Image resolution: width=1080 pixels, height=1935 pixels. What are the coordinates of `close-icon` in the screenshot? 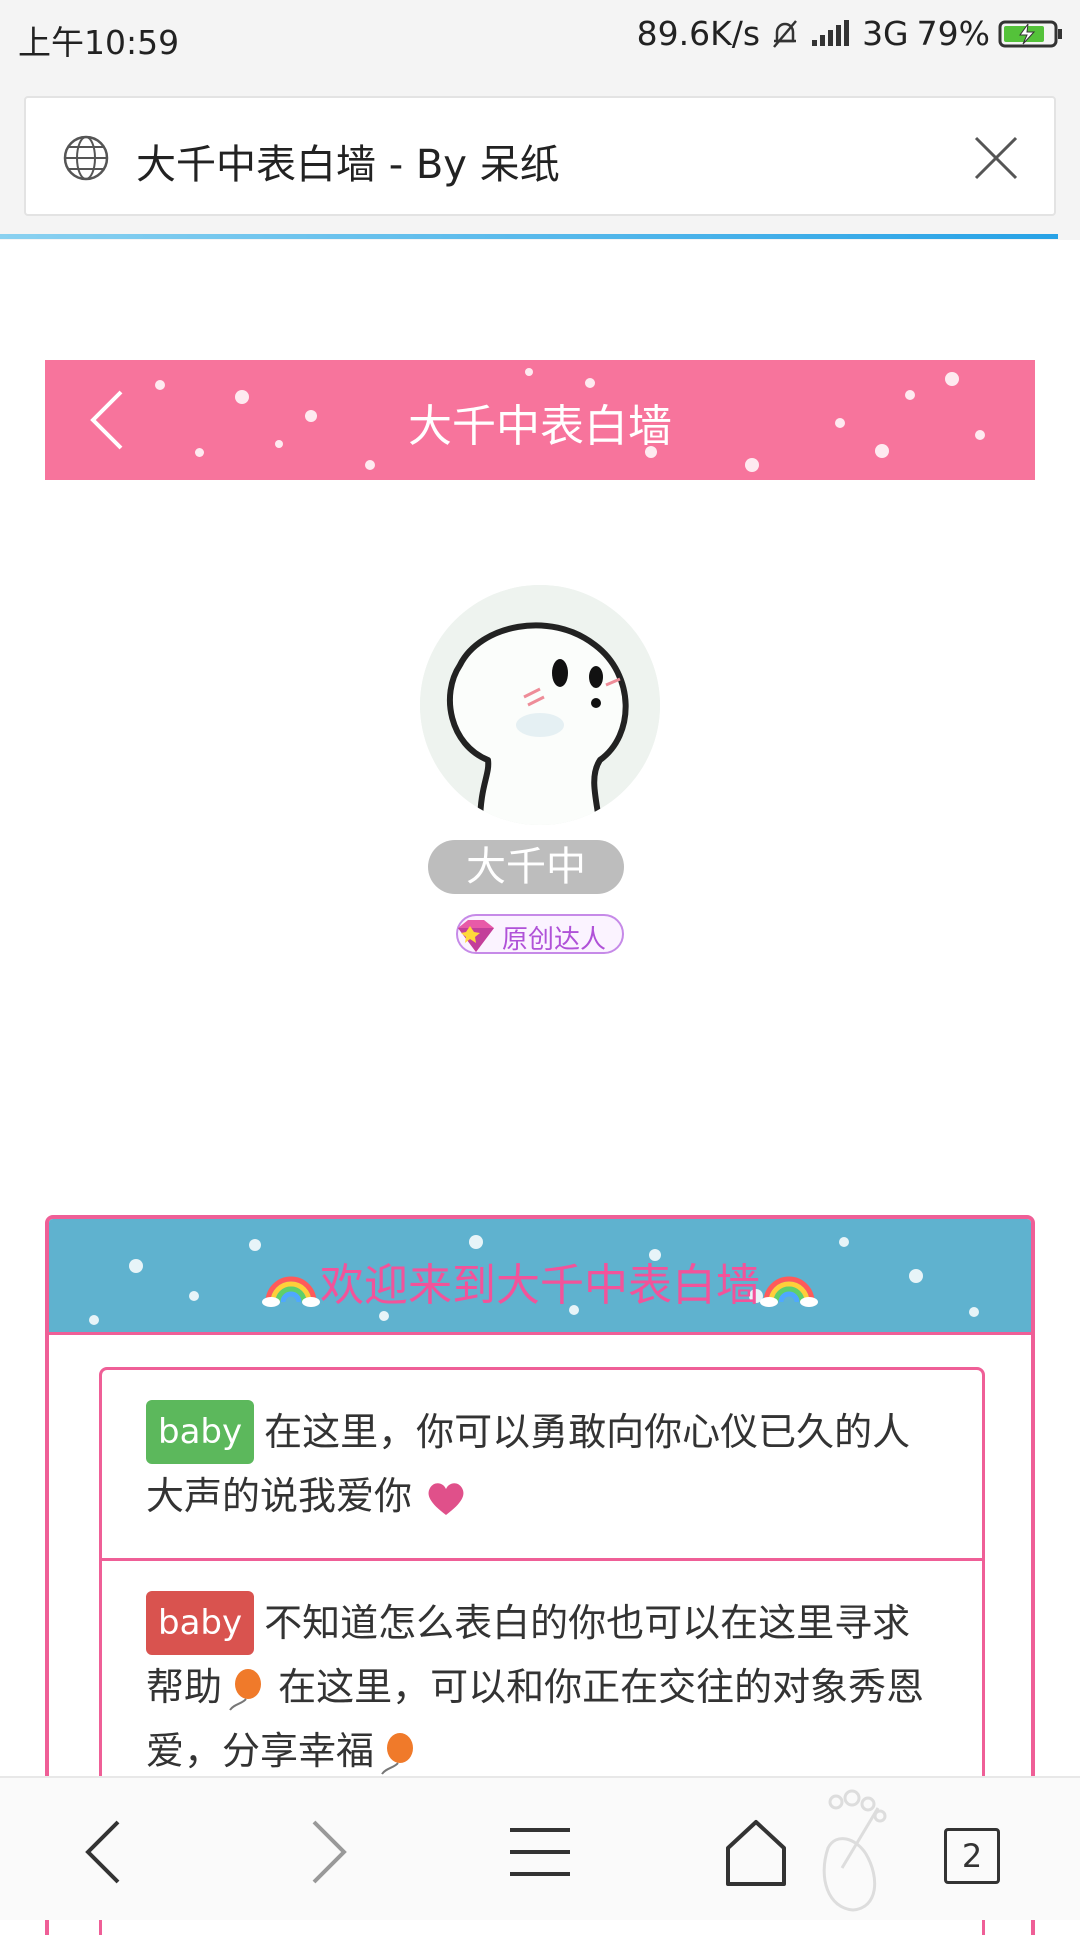 It's located at (996, 158).